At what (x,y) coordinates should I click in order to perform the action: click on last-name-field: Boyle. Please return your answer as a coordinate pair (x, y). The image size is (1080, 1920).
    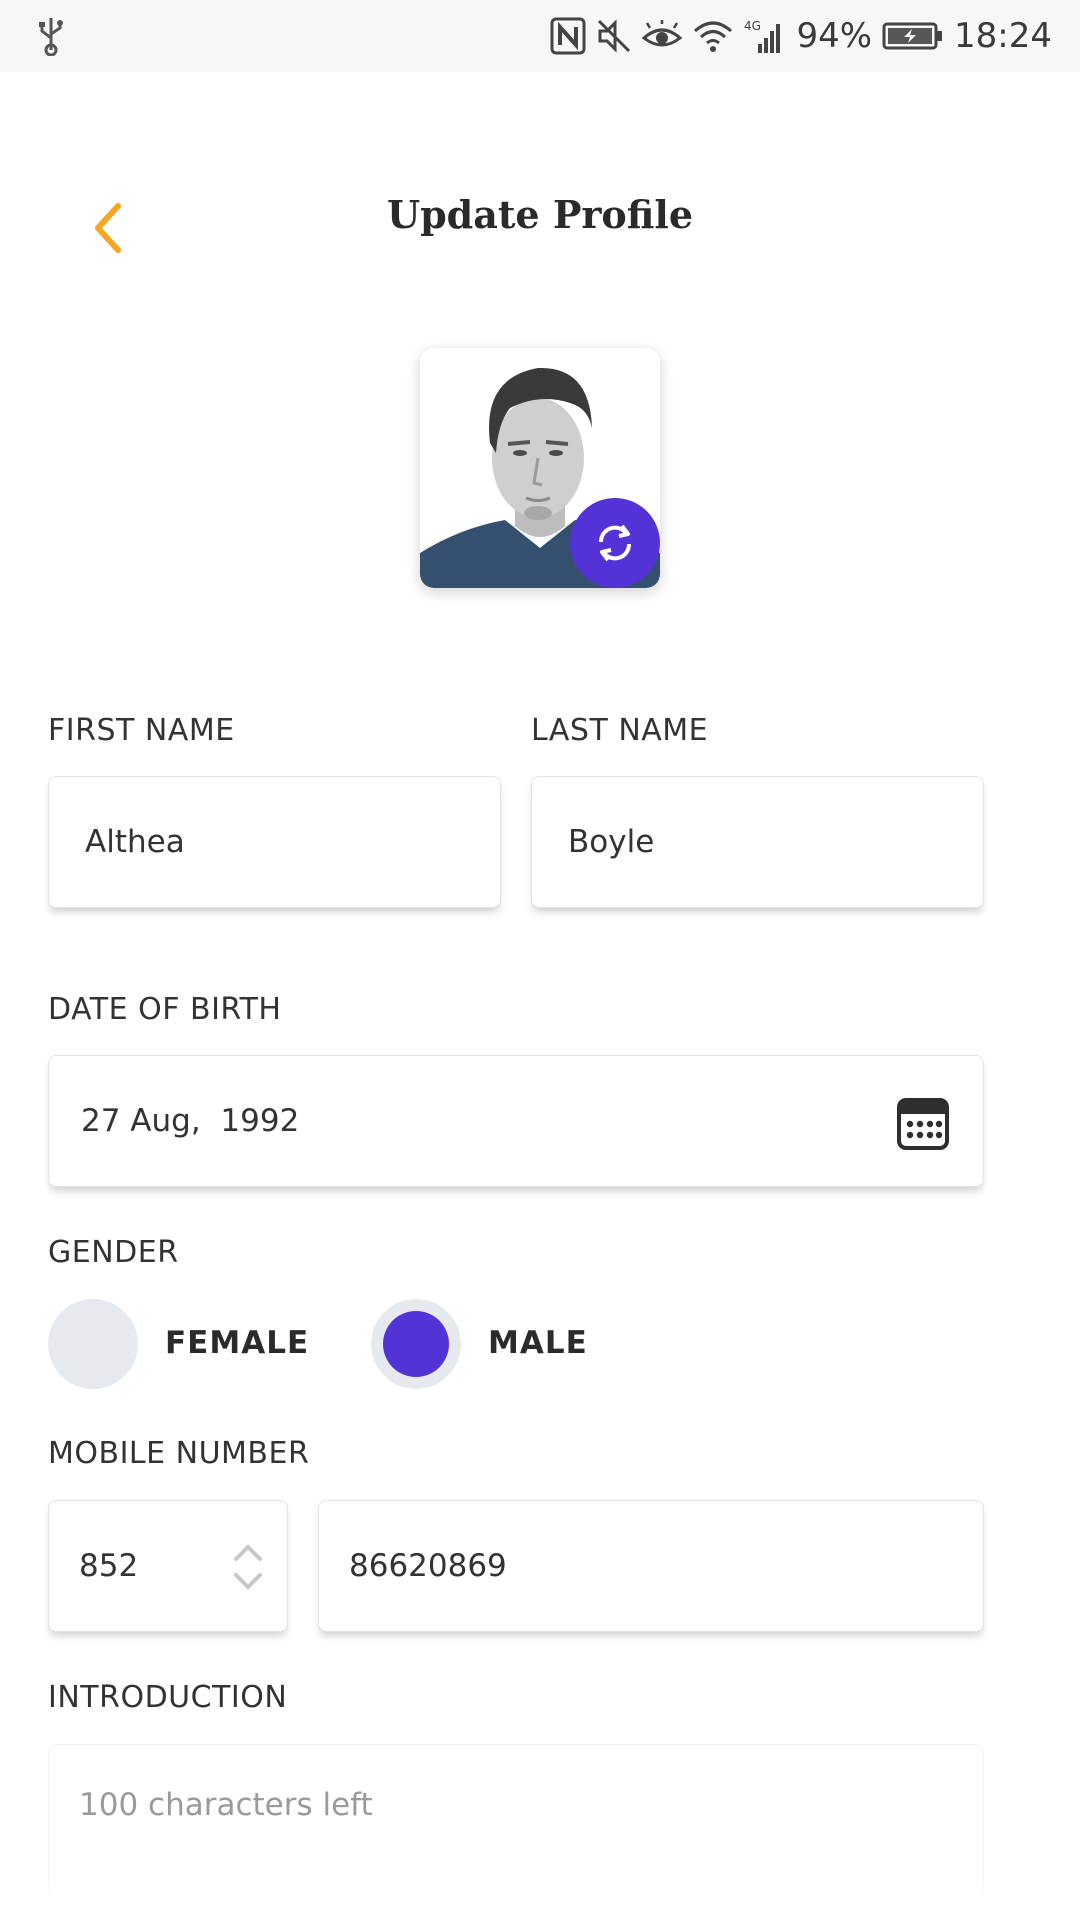
    Looking at the image, I should click on (757, 842).